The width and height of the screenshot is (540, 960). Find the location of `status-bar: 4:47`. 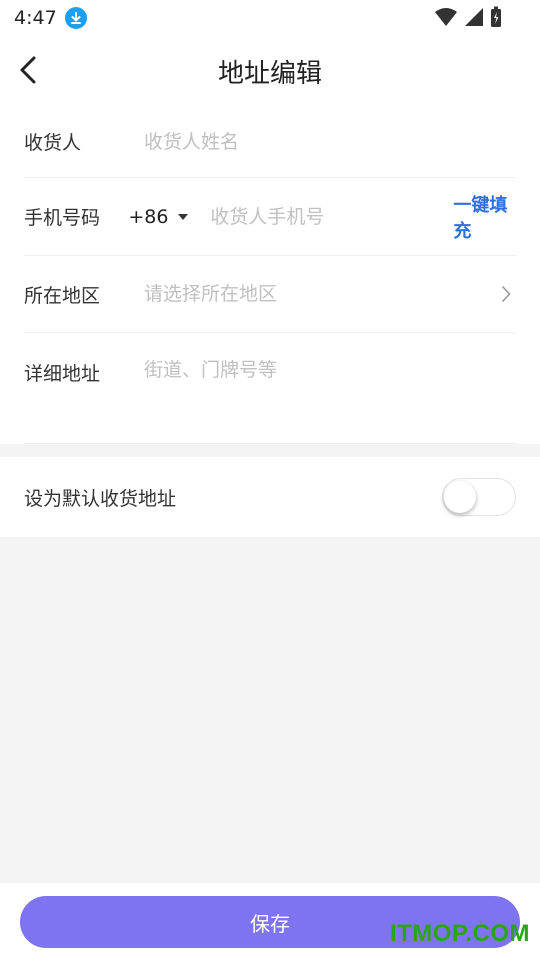

status-bar: 4:47 is located at coordinates (270, 18).